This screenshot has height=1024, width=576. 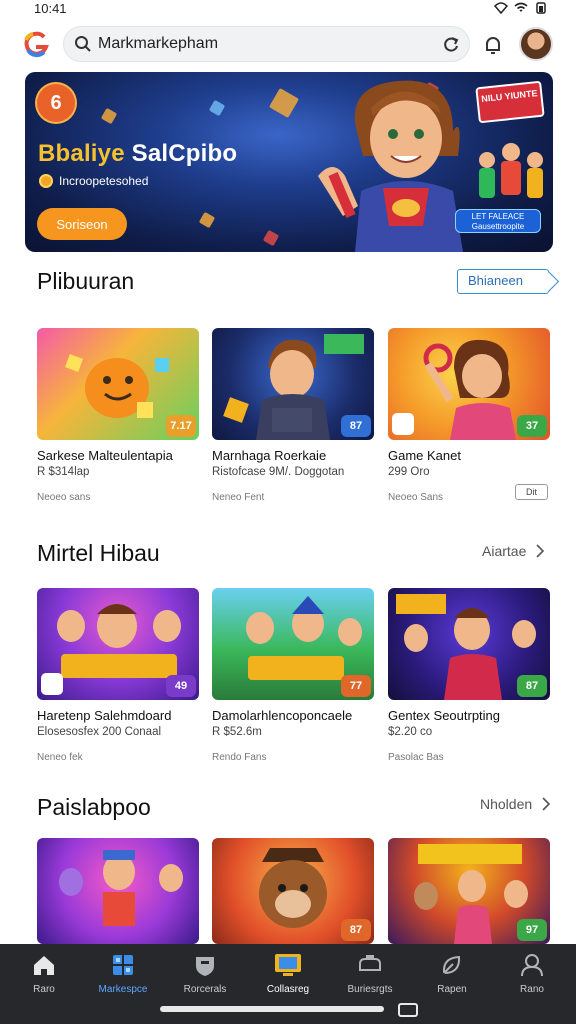 I want to click on hero-title-part2: SalCpibo, so click(x=184, y=153).